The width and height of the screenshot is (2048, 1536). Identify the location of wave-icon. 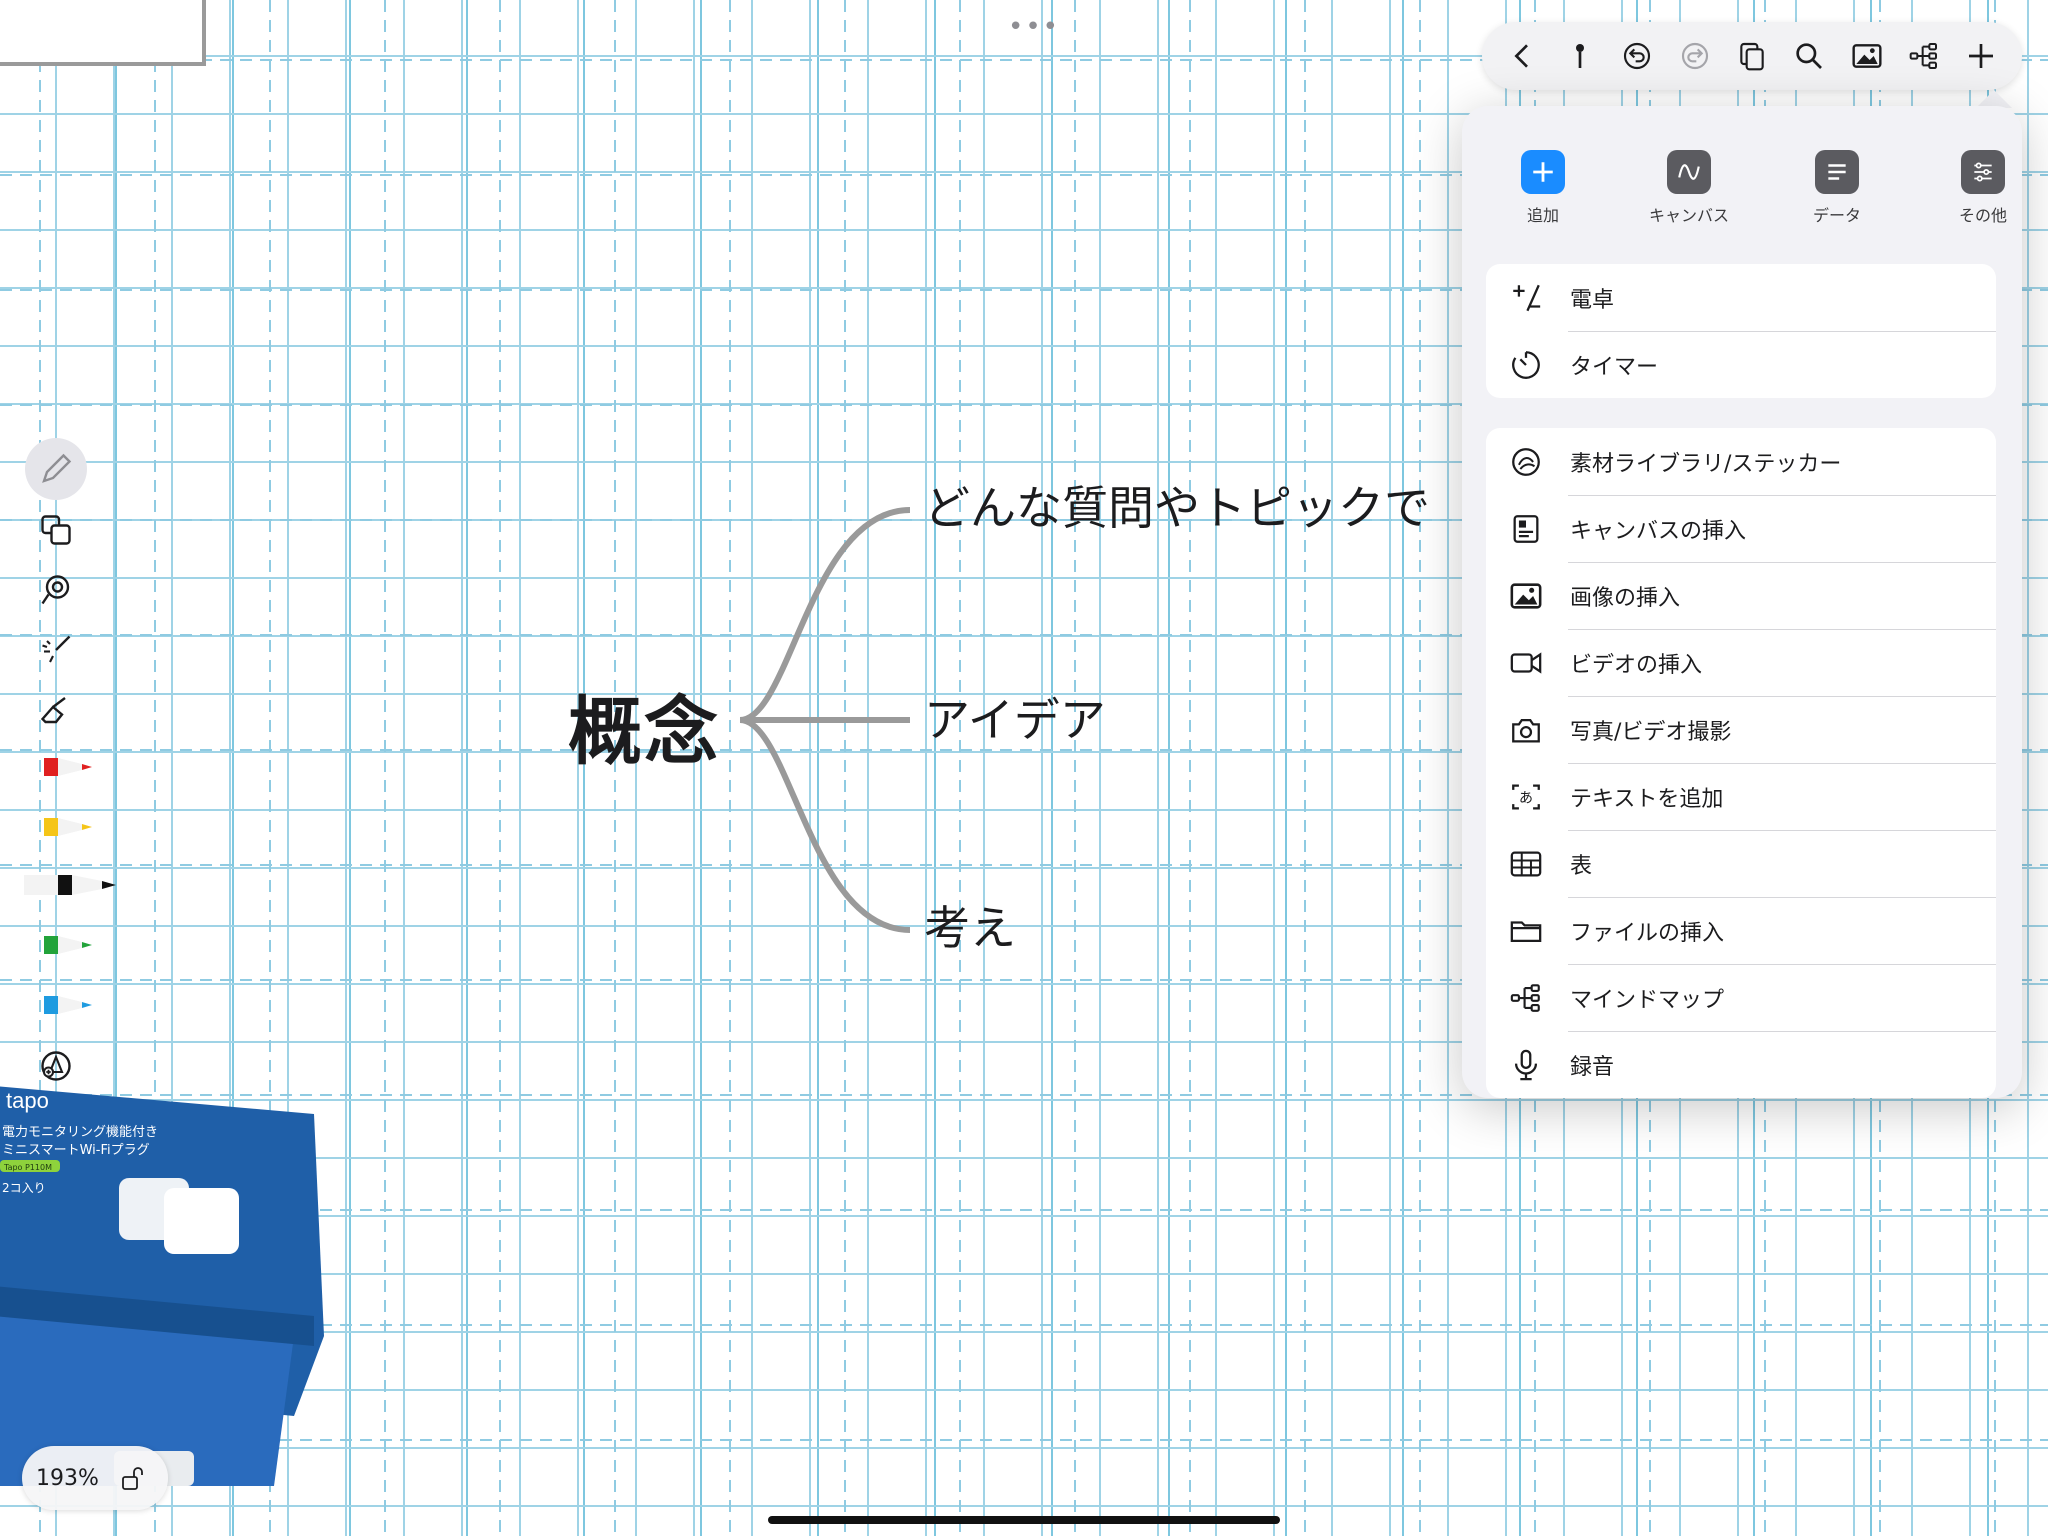
(1689, 172).